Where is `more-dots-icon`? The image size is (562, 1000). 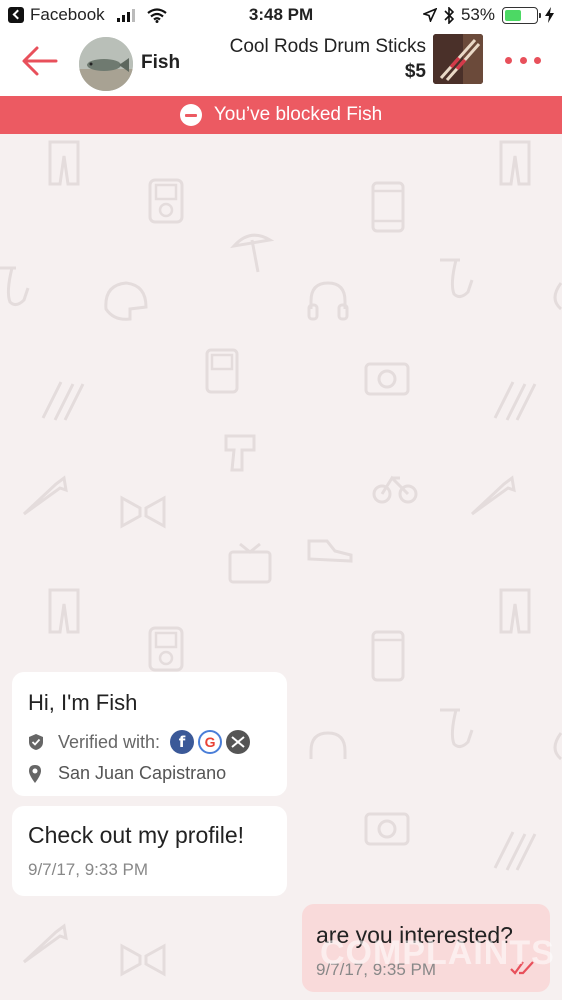
more-dots-icon is located at coordinates (508, 60).